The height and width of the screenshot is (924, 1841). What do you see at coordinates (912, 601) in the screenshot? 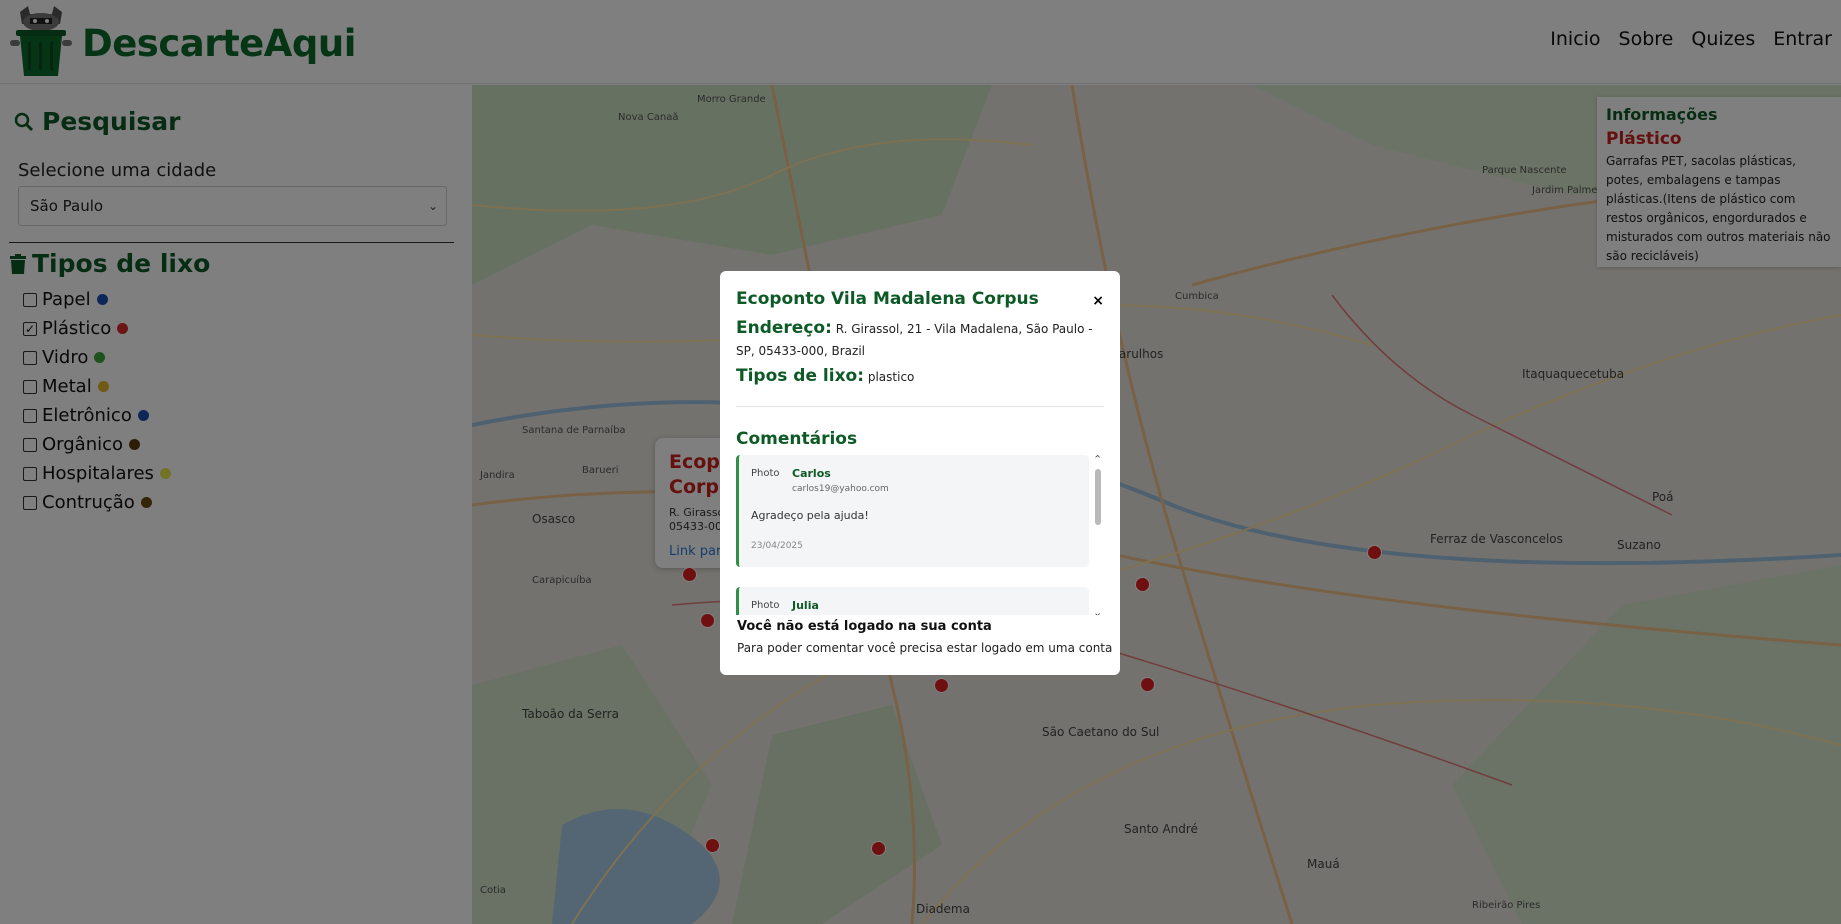
I see `comment-item: Photo Julia` at bounding box center [912, 601].